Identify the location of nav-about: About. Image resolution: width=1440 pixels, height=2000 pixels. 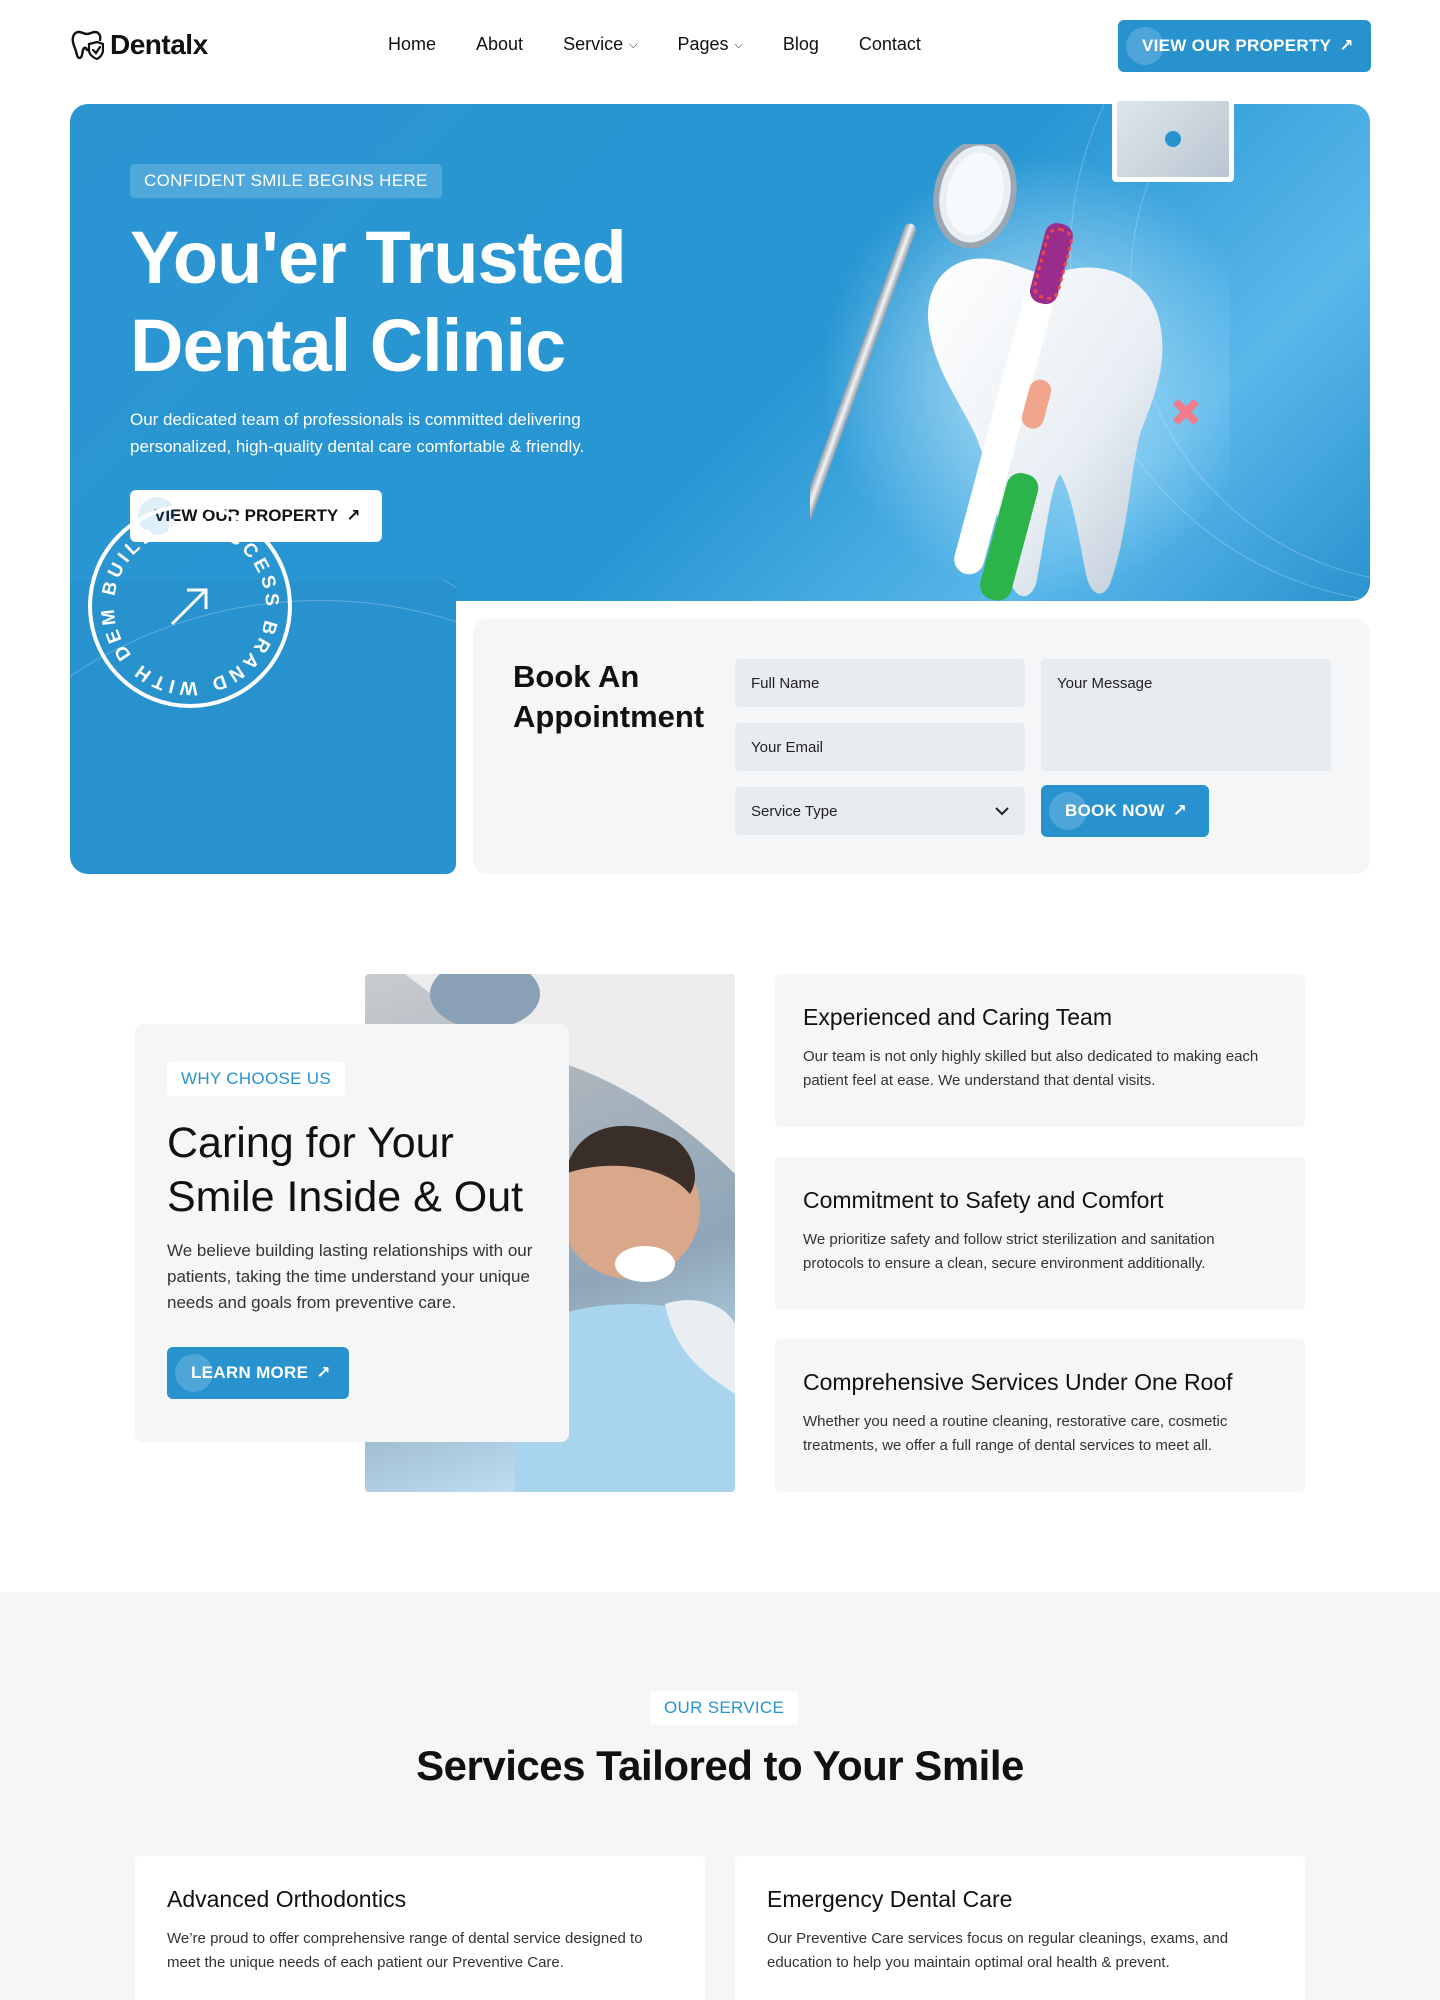
(499, 44).